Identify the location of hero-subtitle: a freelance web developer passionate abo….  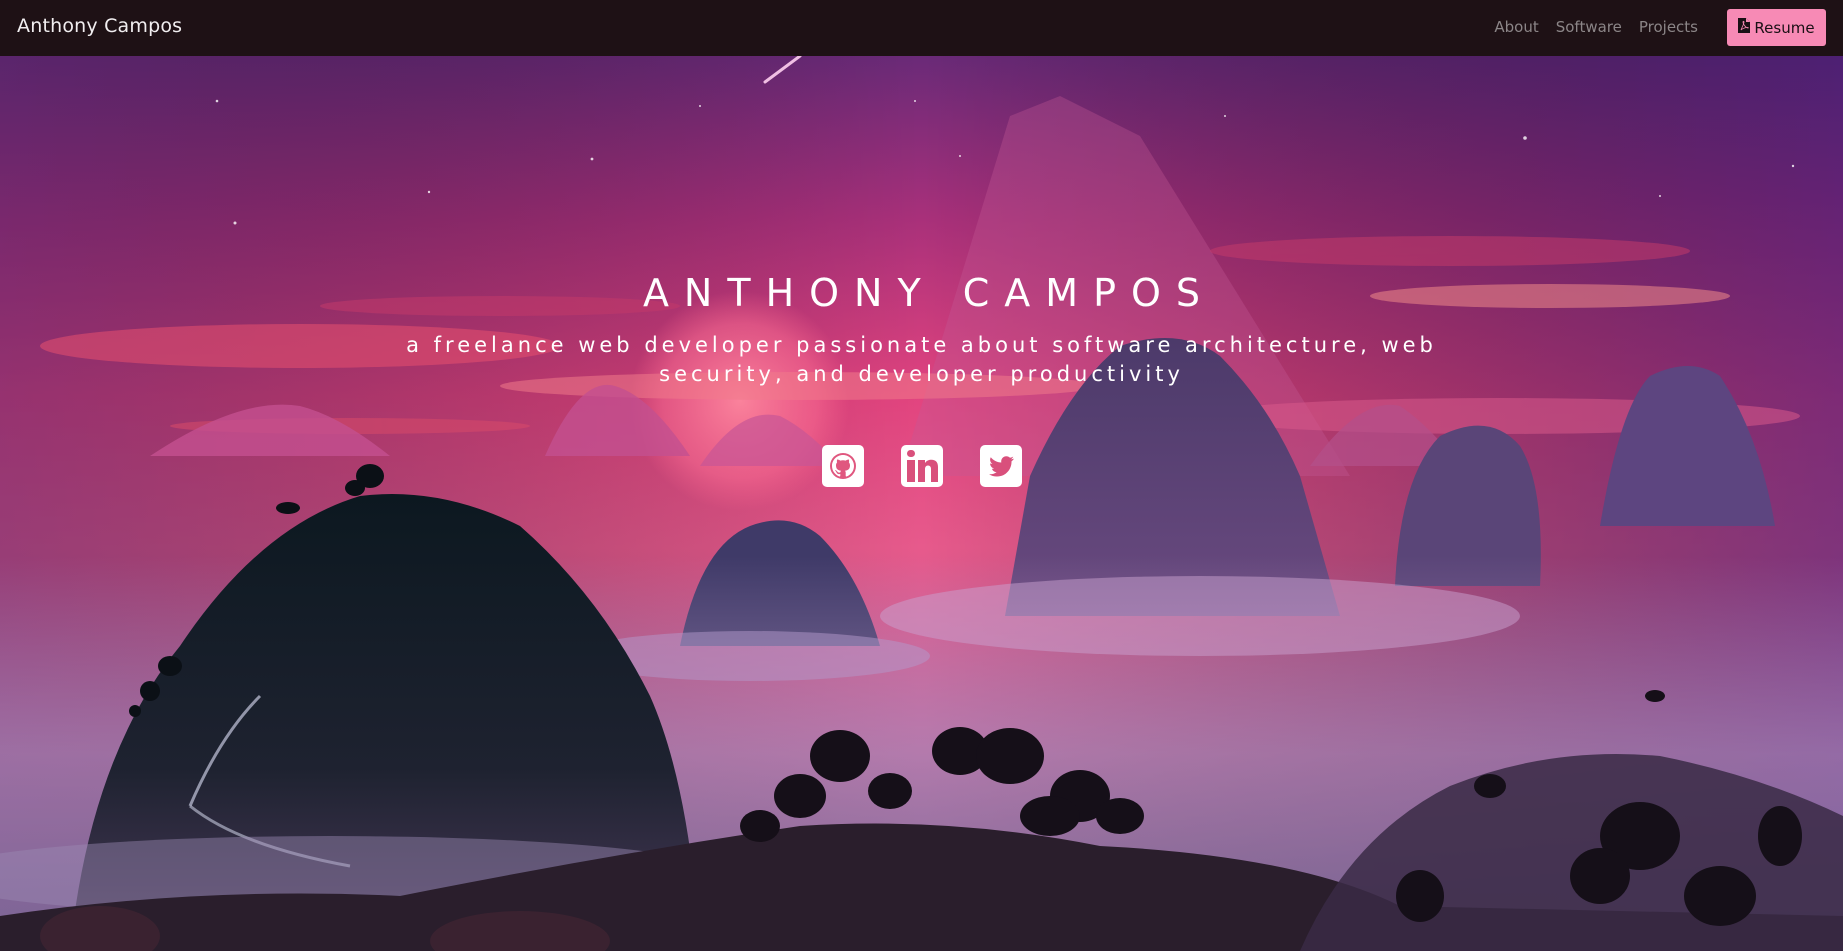
(921, 359).